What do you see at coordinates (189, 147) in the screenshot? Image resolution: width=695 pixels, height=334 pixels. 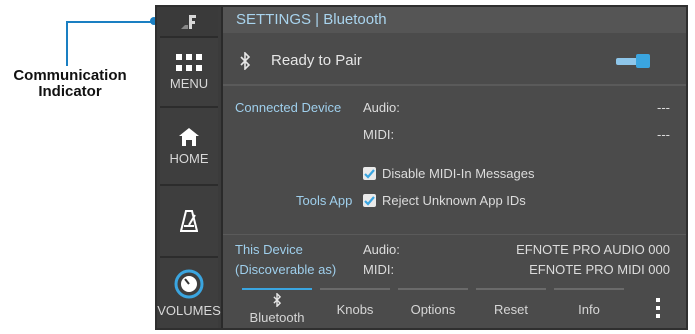 I see `sidebar-item-home: HOME` at bounding box center [189, 147].